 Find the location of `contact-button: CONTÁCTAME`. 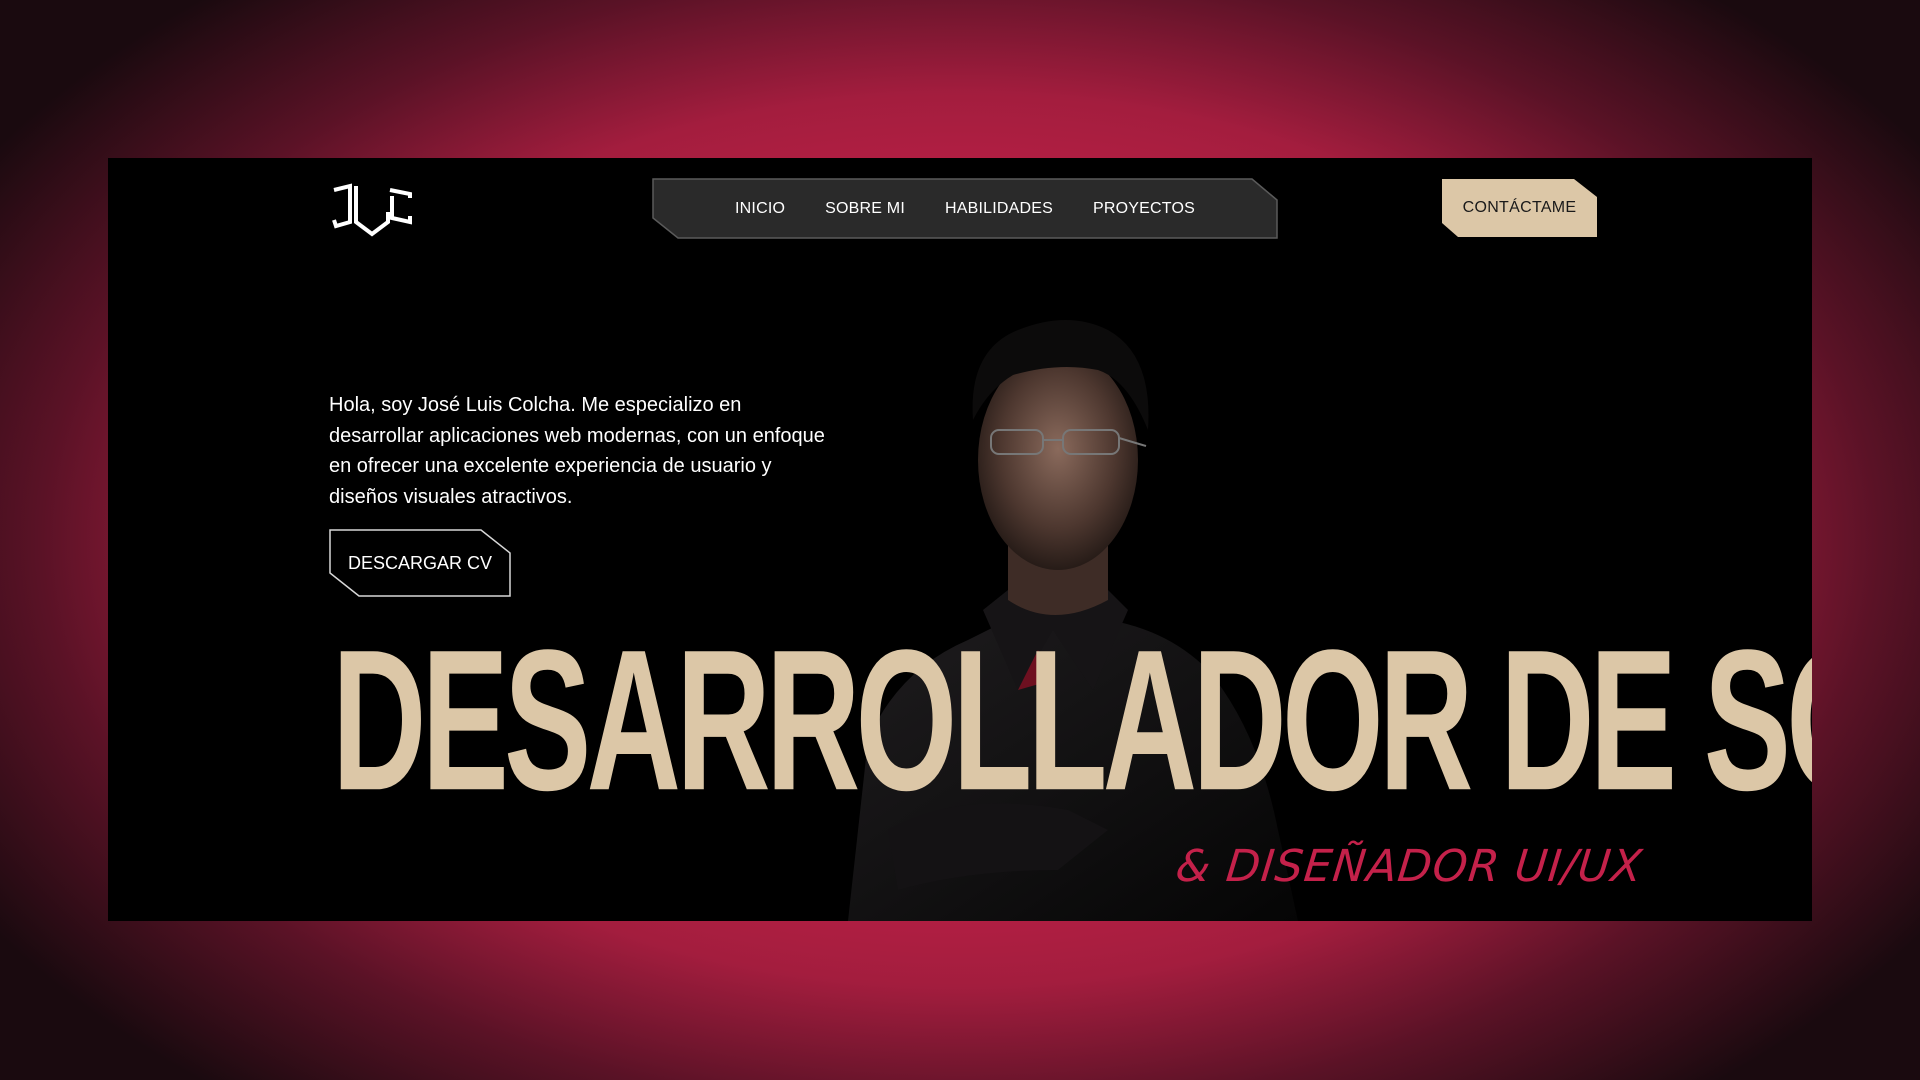

contact-button: CONTÁCTAME is located at coordinates (1519, 208).